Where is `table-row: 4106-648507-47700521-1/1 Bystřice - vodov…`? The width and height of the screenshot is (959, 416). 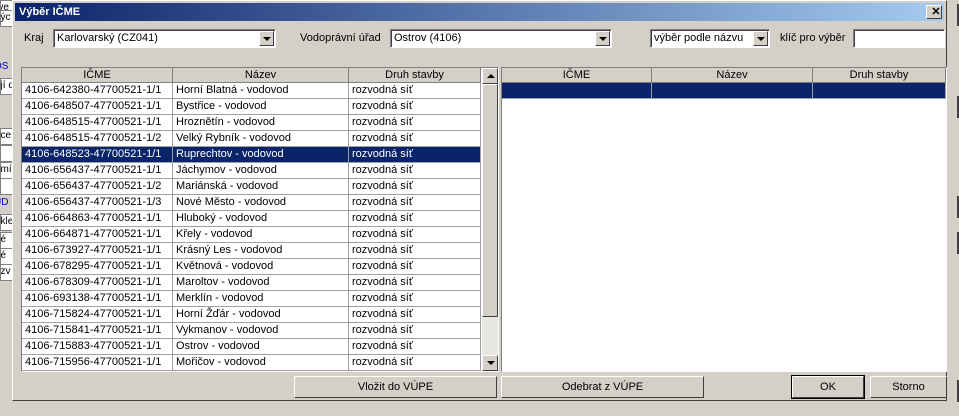
table-row: 4106-648507-47700521-1/1 Bystřice - vodov… is located at coordinates (251, 107).